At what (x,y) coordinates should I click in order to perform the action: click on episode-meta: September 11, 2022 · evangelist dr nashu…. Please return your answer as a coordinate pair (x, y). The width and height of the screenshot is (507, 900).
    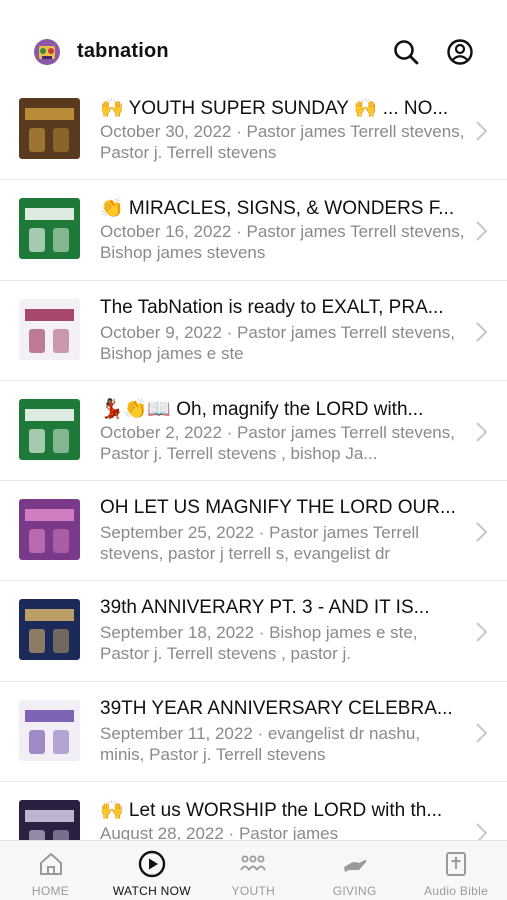
    Looking at the image, I should click on (282, 744).